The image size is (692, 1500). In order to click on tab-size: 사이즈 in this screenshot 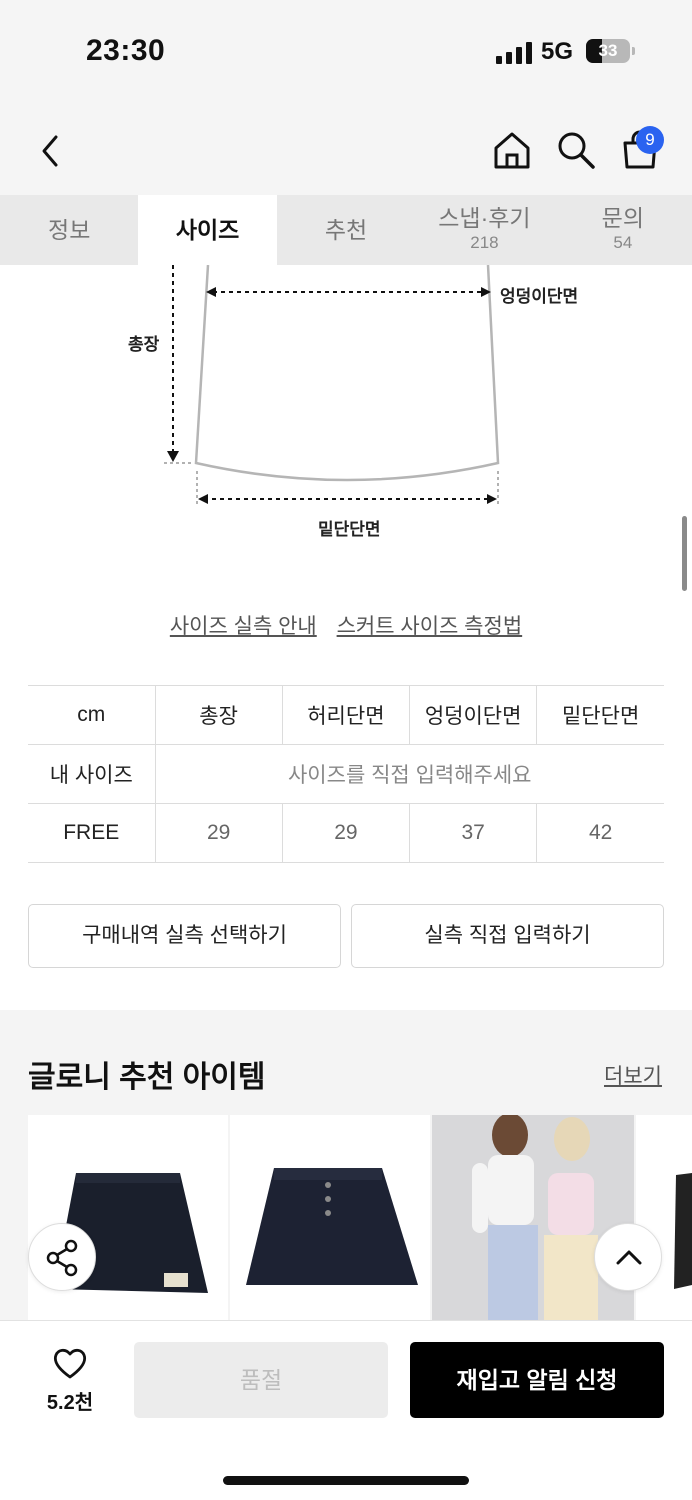, I will do `click(207, 230)`.